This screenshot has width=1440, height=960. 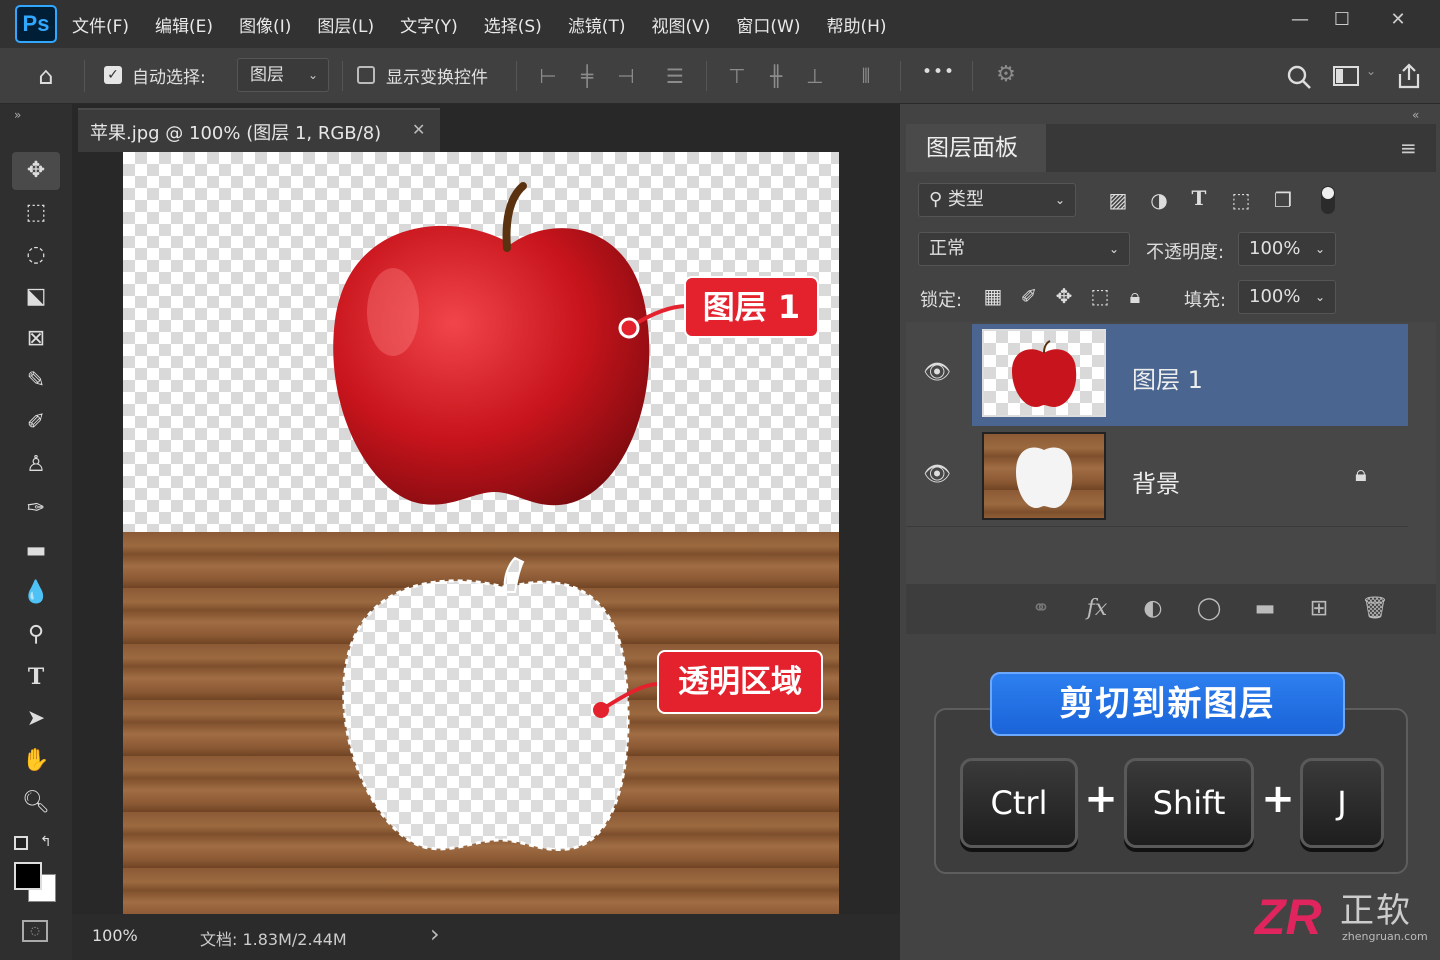 What do you see at coordinates (36, 297) in the screenshot?
I see `object-selection-tool-icon: ⬕` at bounding box center [36, 297].